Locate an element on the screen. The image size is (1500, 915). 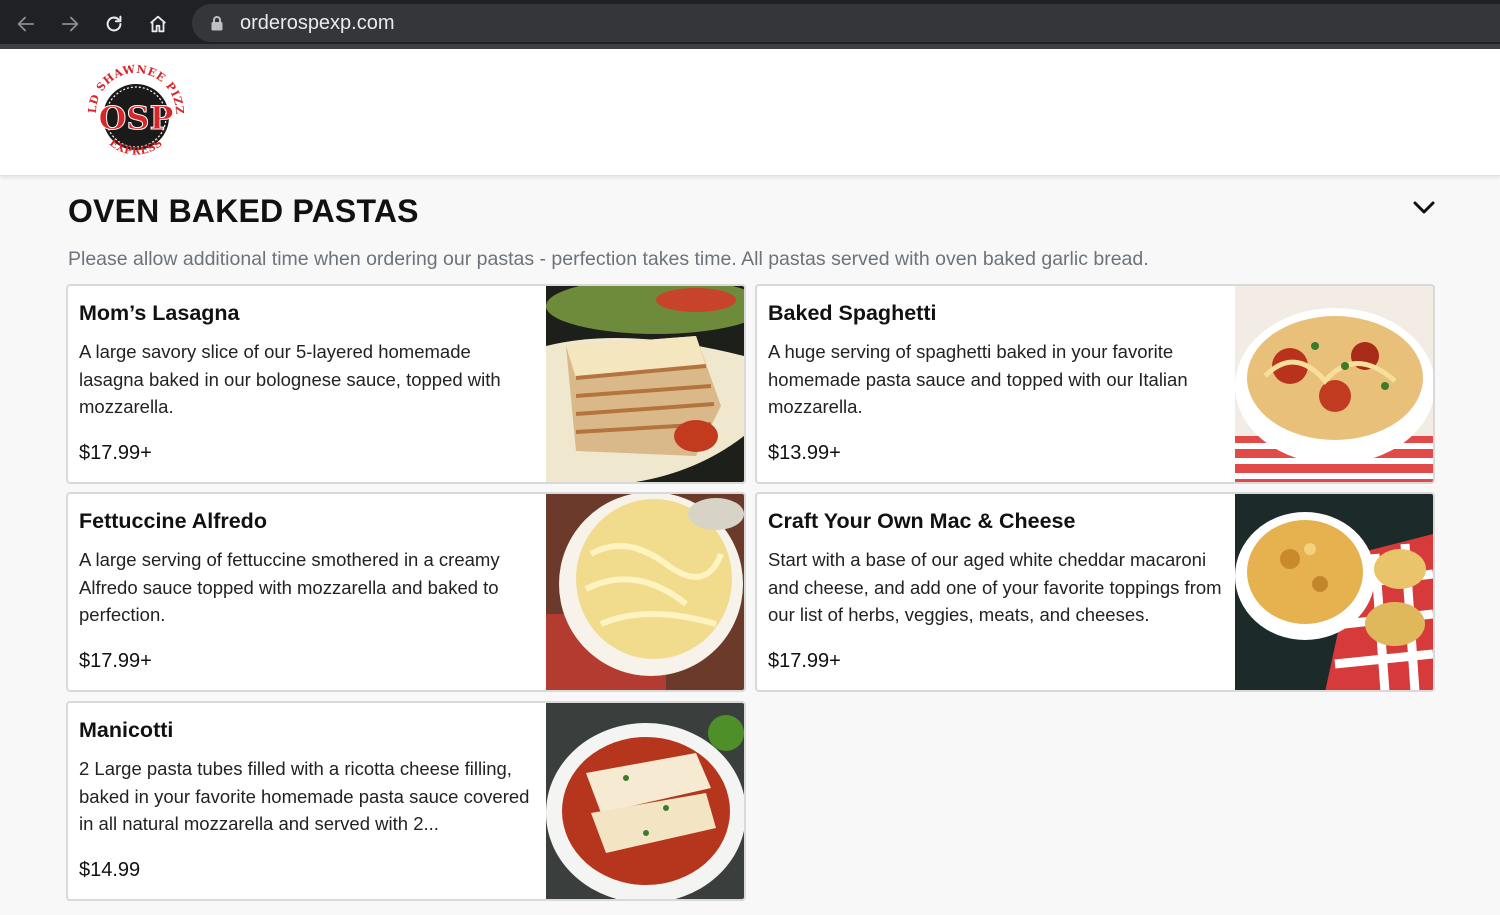
section-title: OVEN BAKED PASTAS is located at coordinates (243, 211).